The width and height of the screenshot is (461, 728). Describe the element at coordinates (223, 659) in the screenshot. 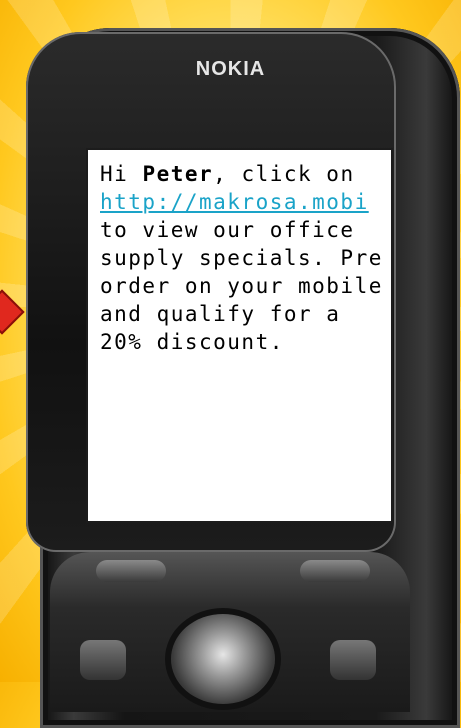

I see `navigation-key` at that location.